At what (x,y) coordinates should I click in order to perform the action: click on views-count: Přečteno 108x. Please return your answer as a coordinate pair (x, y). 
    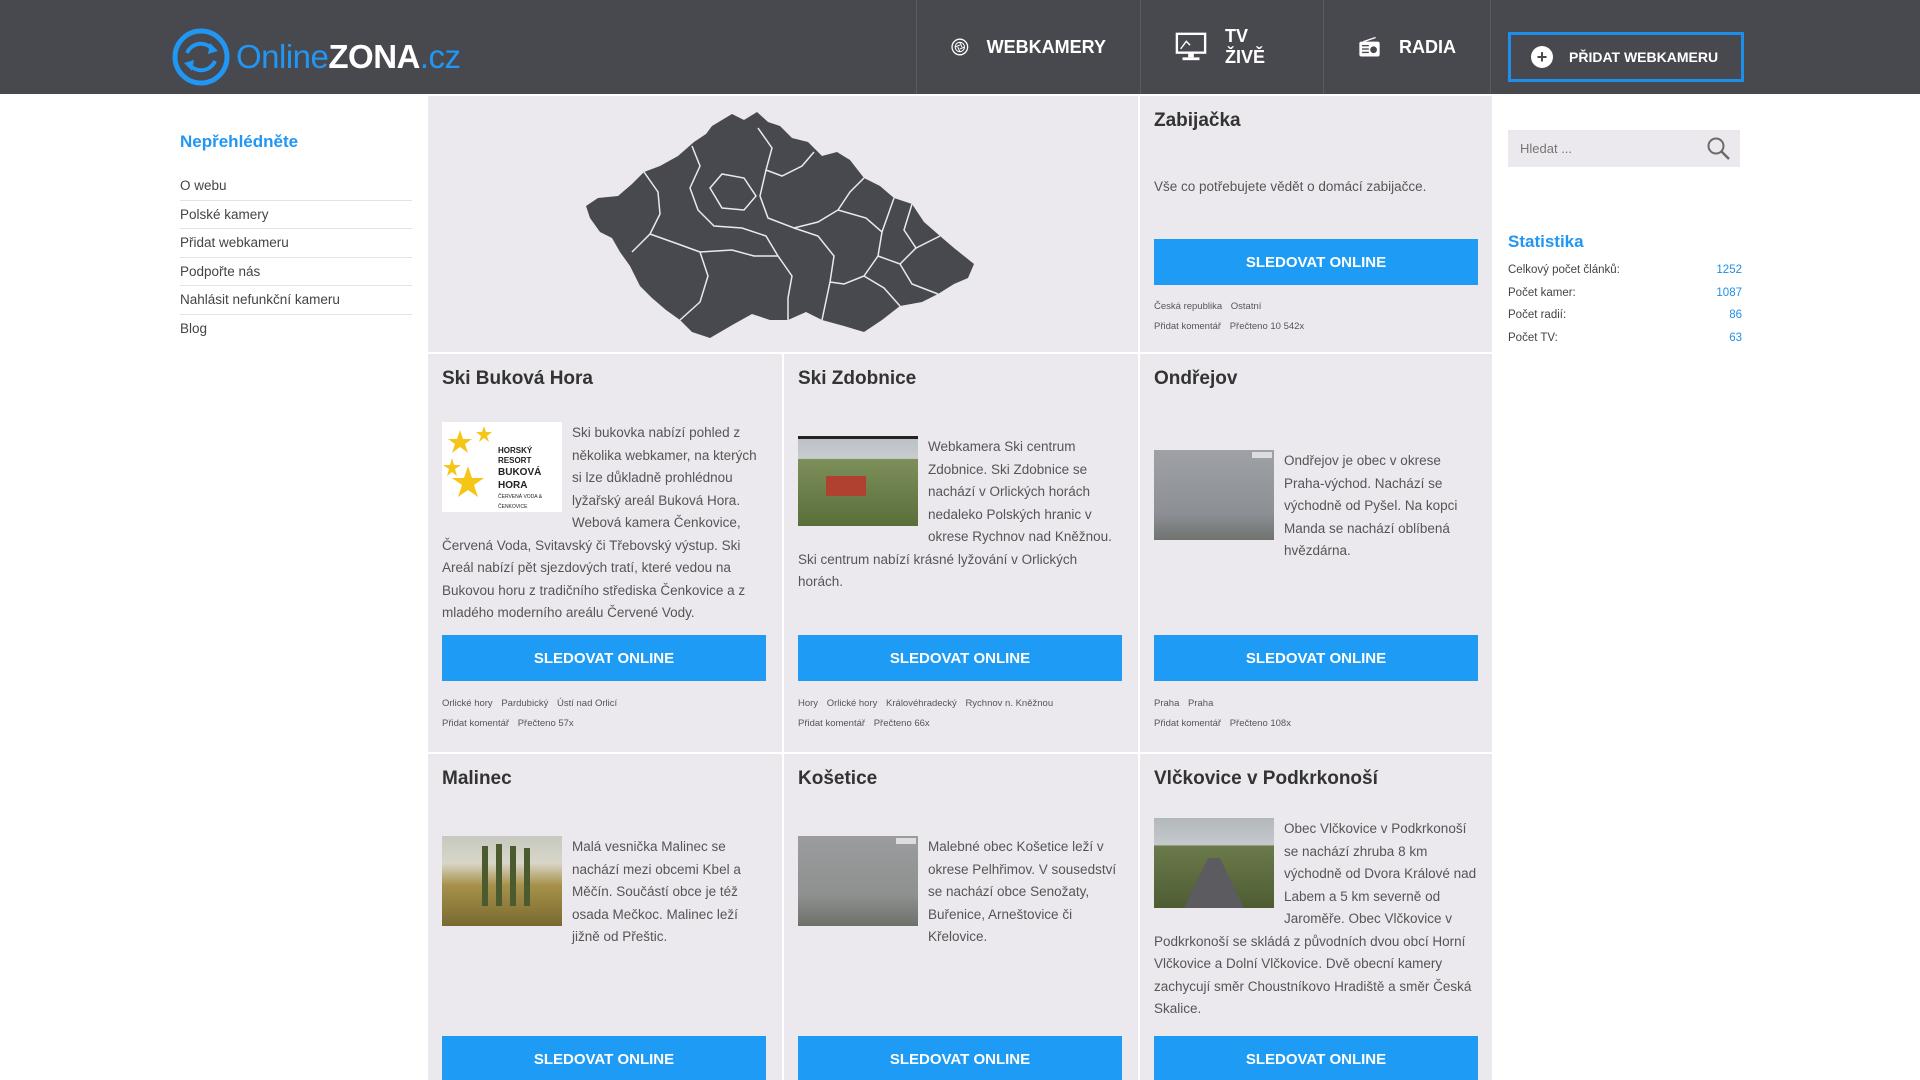
    Looking at the image, I should click on (1260, 723).